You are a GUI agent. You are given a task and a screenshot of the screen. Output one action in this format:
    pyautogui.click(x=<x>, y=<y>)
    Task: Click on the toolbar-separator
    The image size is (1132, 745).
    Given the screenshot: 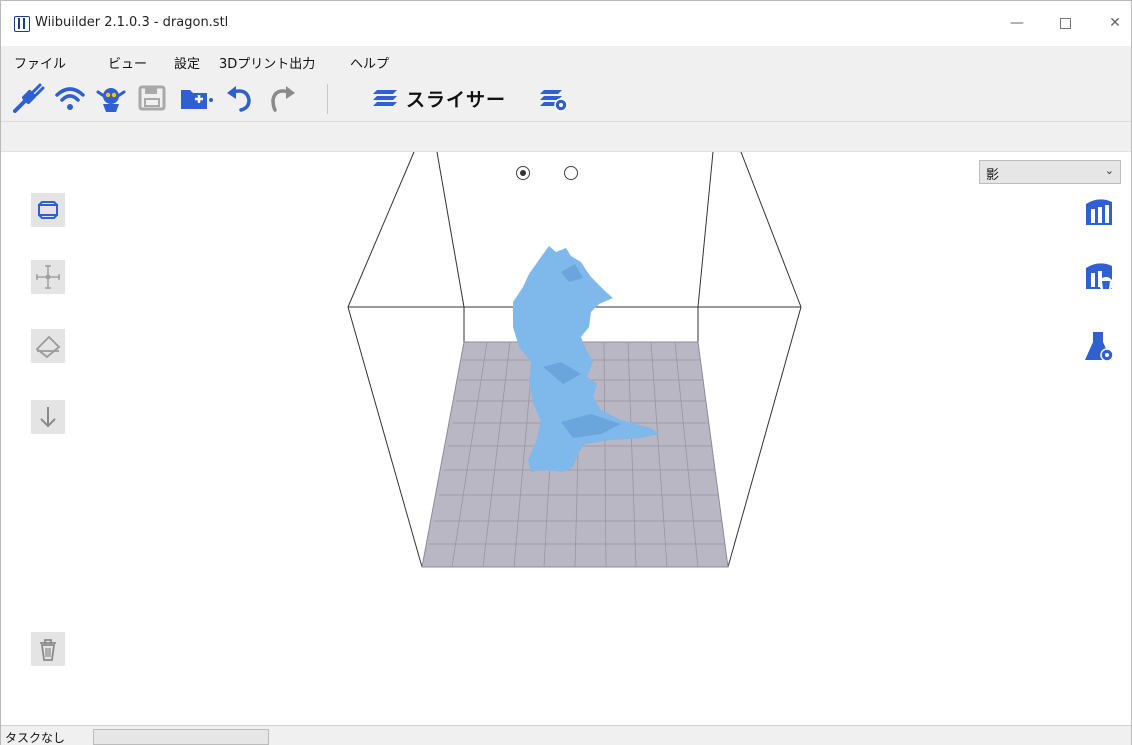 What is the action you would take?
    pyautogui.click(x=327, y=99)
    